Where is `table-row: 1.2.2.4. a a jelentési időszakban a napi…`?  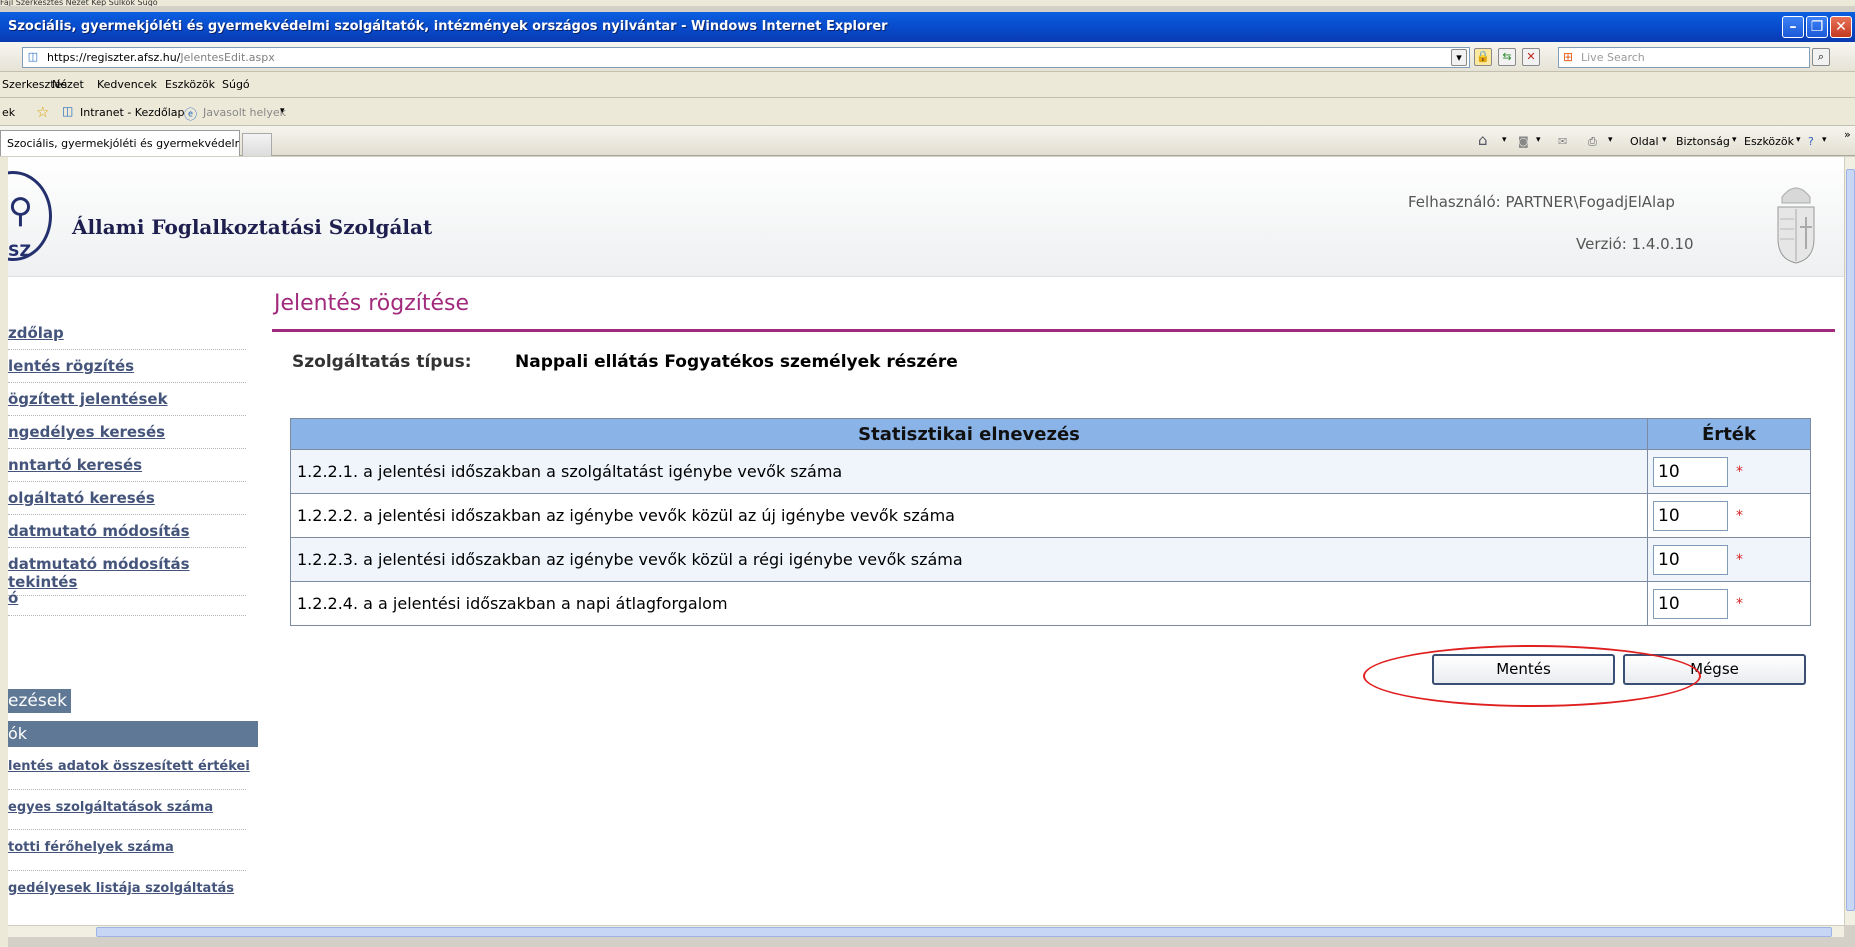 table-row: 1.2.2.4. a a jelentési időszakban a napi… is located at coordinates (1050, 603).